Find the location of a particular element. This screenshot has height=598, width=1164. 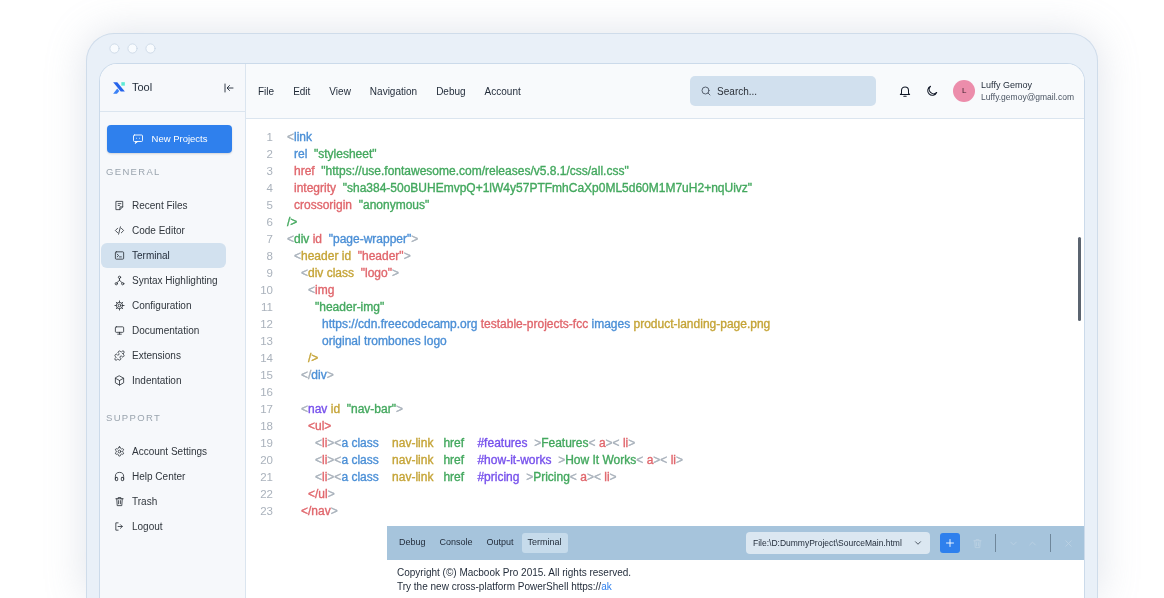

section-title: SUPPORT is located at coordinates (134, 418).